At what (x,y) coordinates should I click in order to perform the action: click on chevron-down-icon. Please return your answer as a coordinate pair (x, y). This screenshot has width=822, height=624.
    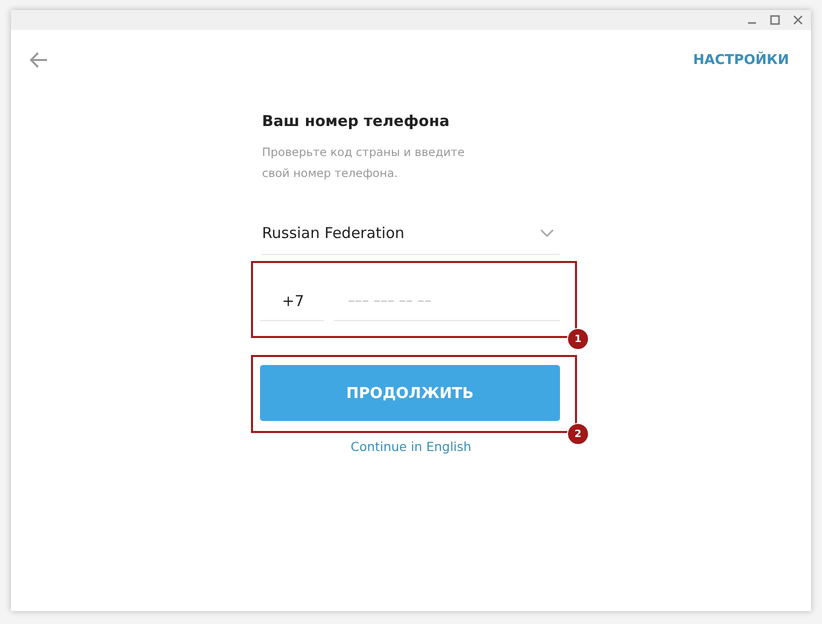
    Looking at the image, I should click on (547, 233).